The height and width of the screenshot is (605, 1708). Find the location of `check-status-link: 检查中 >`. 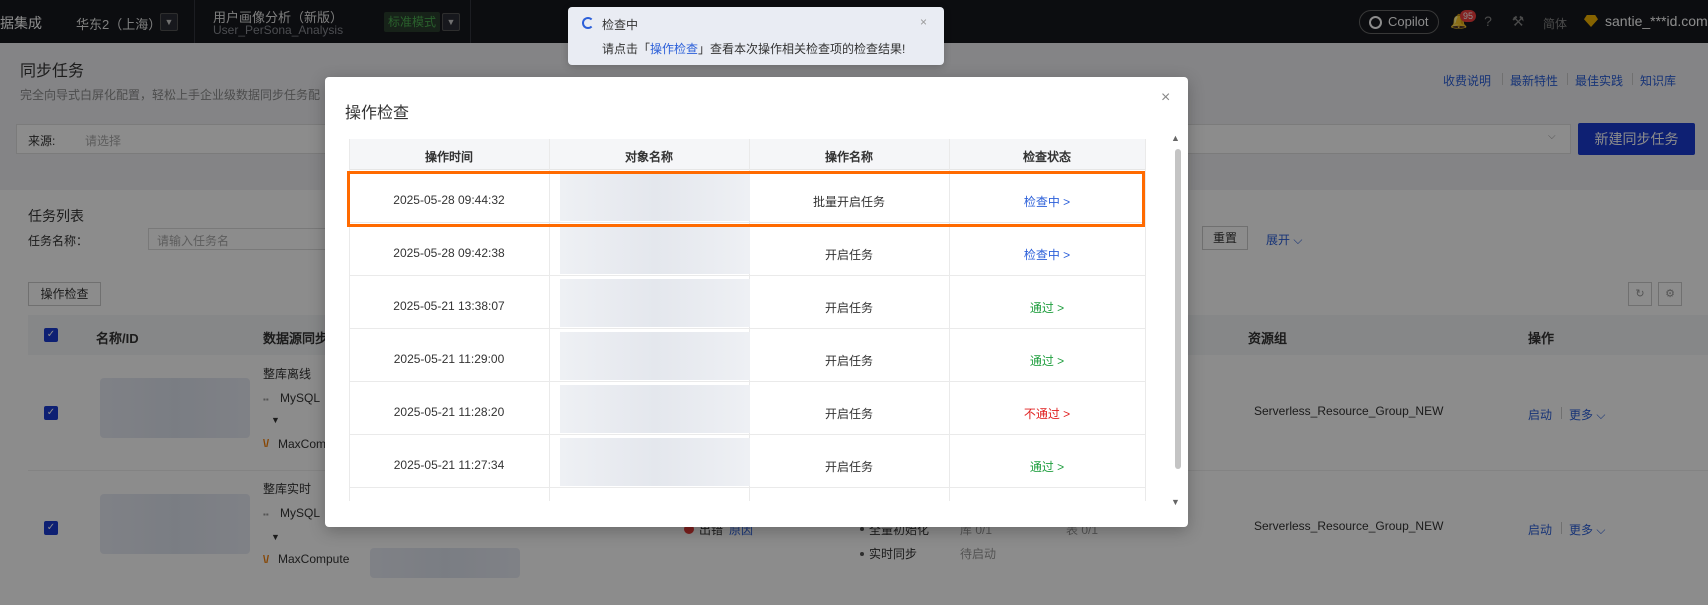

check-status-link: 检查中 > is located at coordinates (1047, 254).